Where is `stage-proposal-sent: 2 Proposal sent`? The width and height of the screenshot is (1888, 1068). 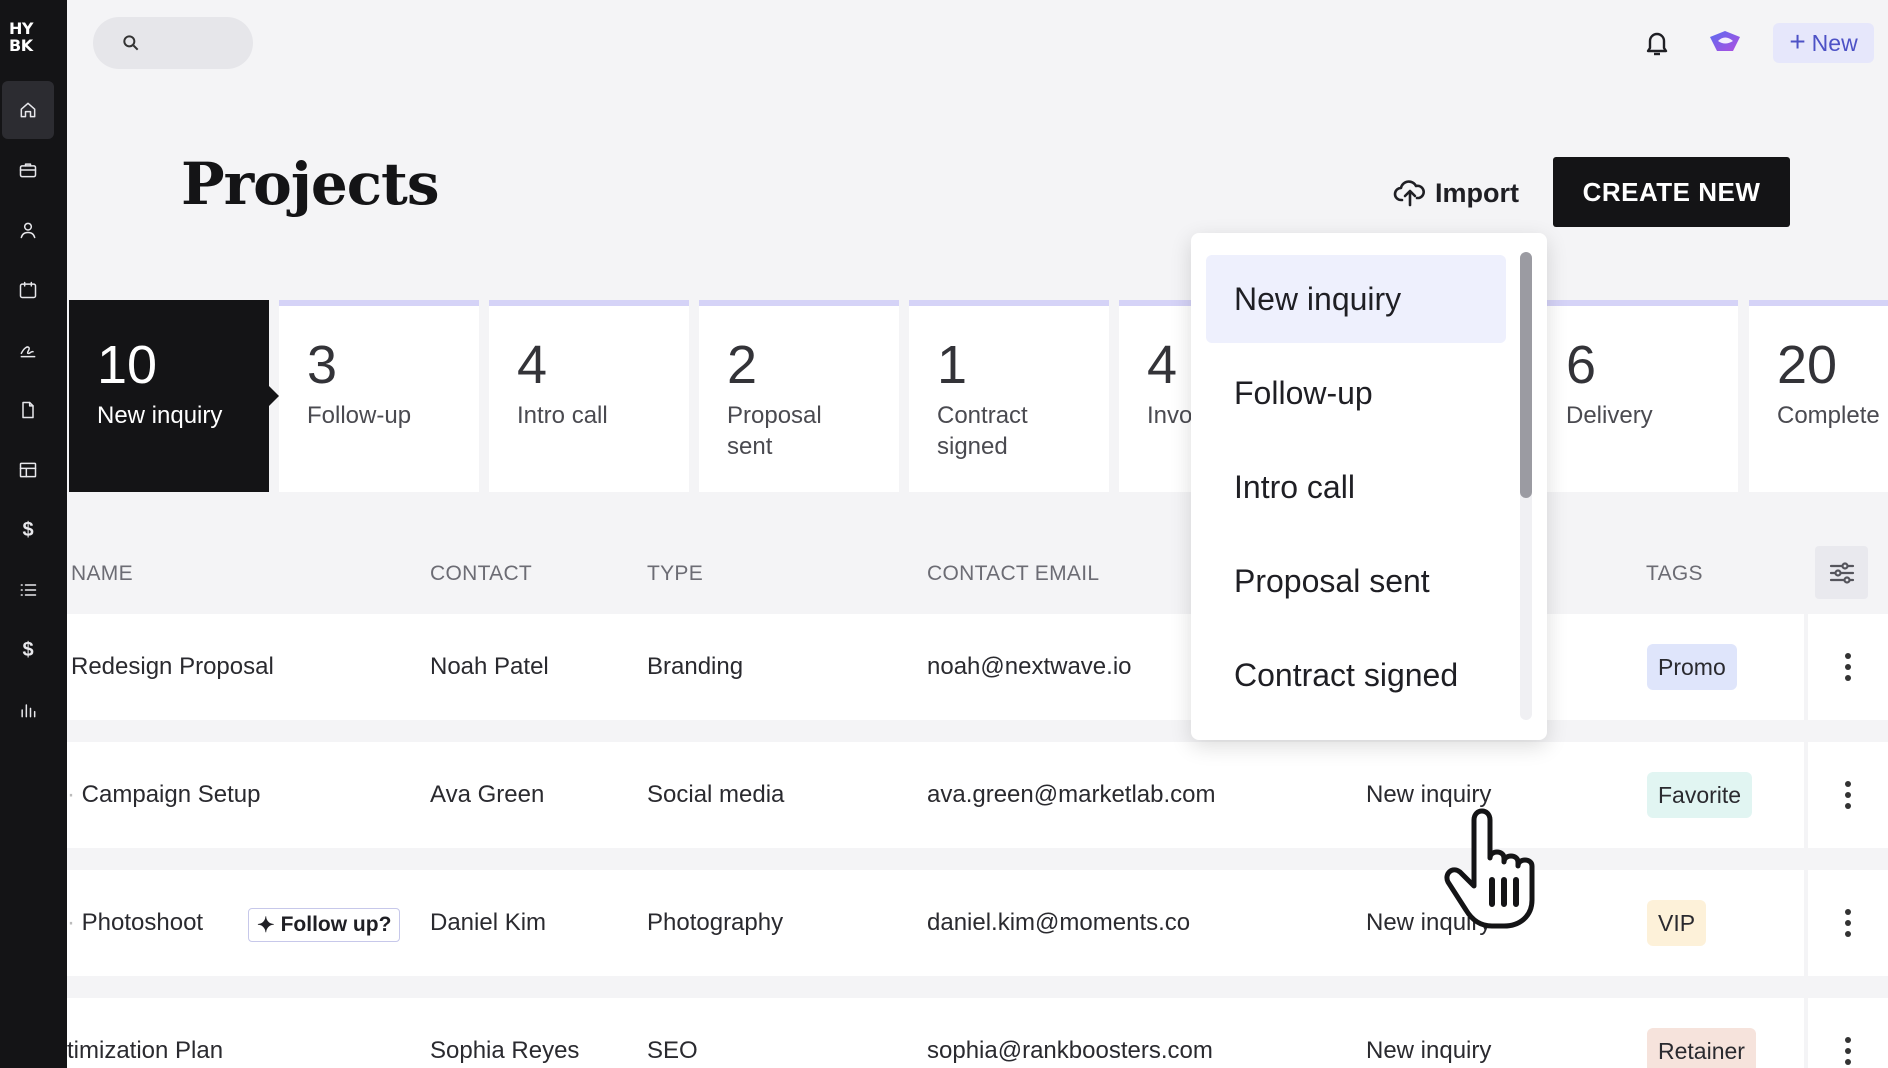 stage-proposal-sent: 2 Proposal sent is located at coordinates (799, 396).